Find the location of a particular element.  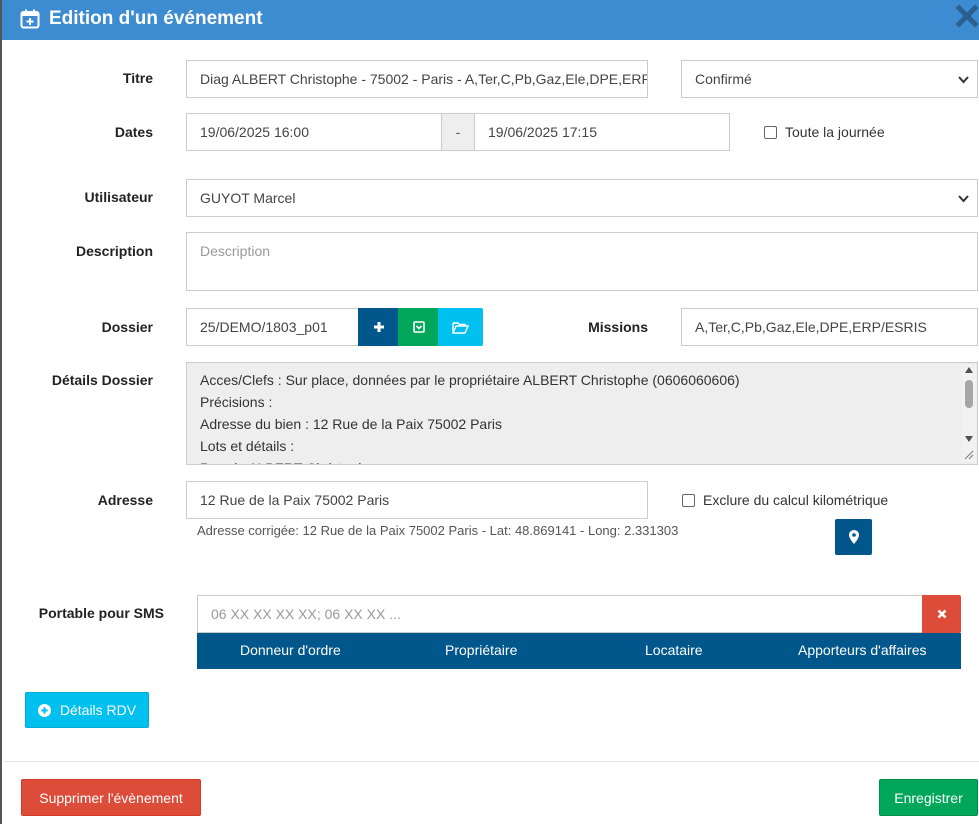

details-rdv-button: Détails RDV is located at coordinates (87, 710).